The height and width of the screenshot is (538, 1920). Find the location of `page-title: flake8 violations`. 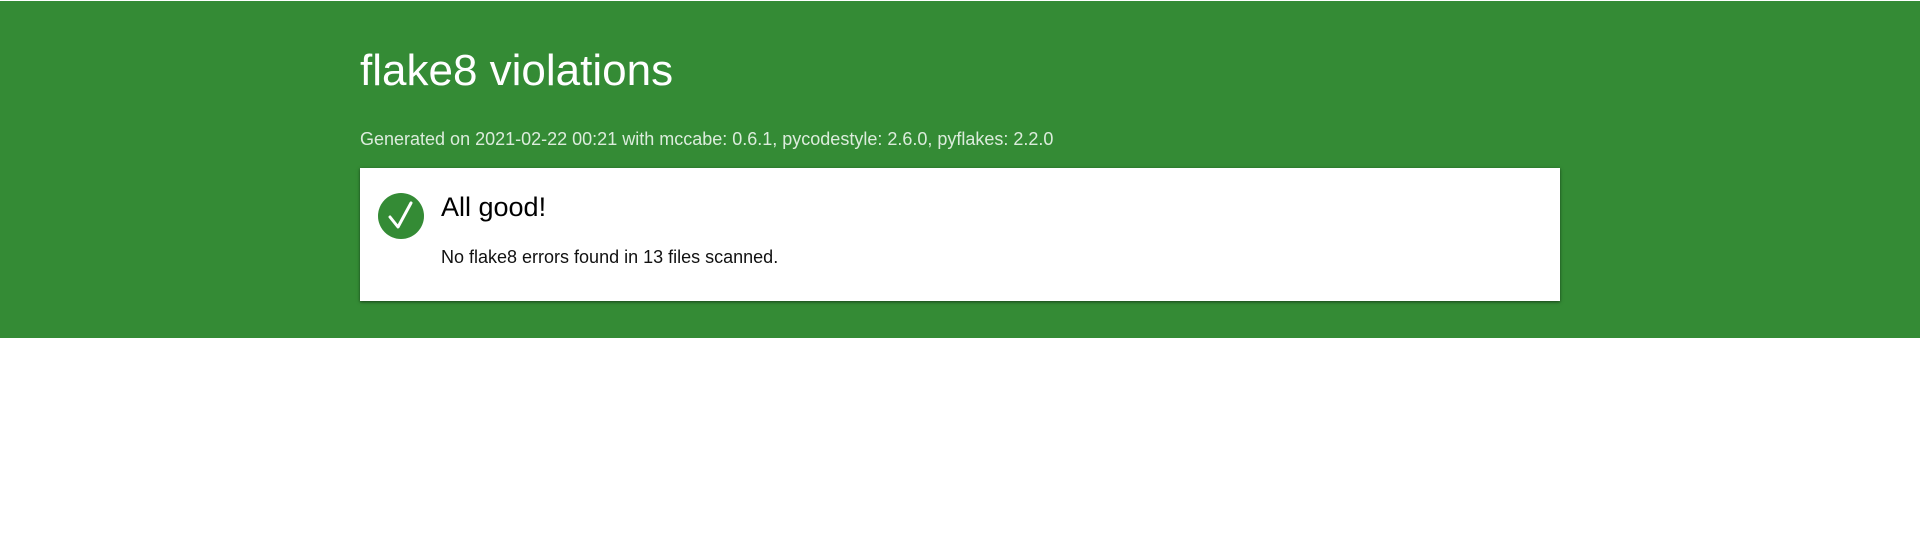

page-title: flake8 violations is located at coordinates (517, 70).